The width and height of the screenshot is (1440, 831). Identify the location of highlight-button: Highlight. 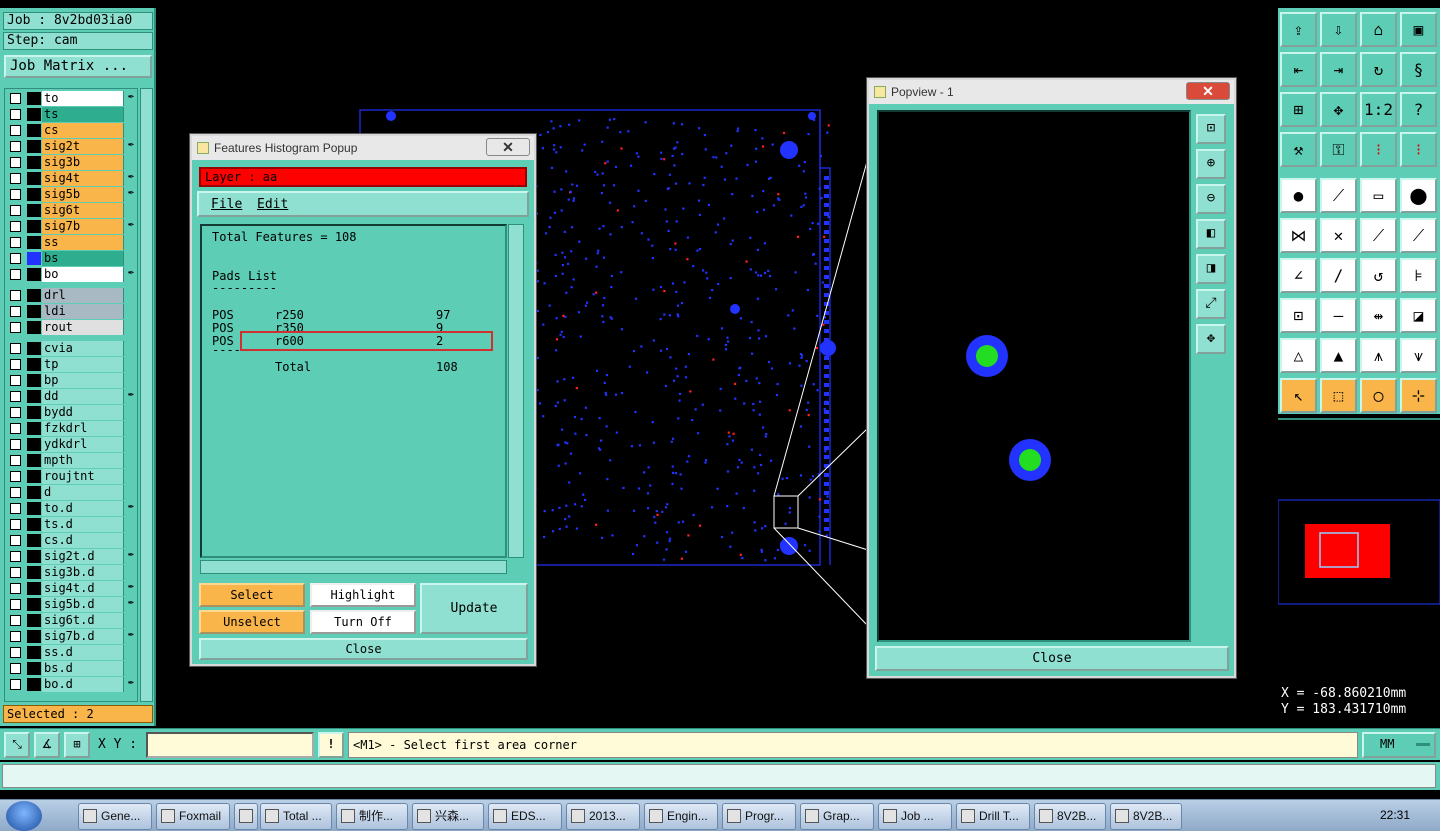
(363, 595).